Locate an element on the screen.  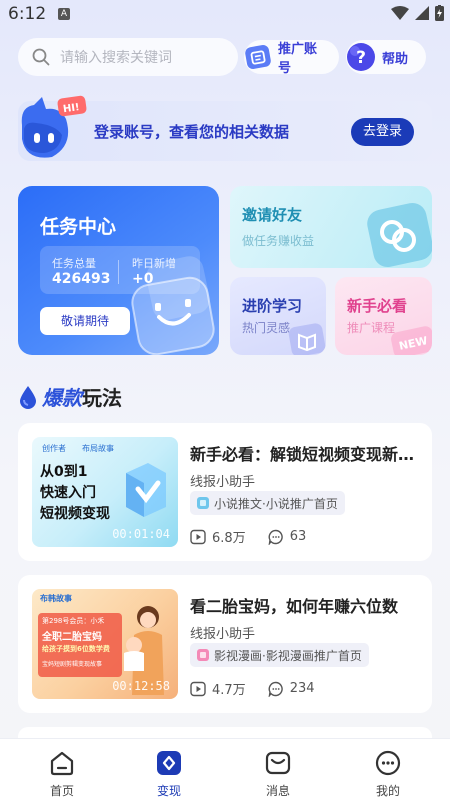
stat-divider is located at coordinates (118, 272).